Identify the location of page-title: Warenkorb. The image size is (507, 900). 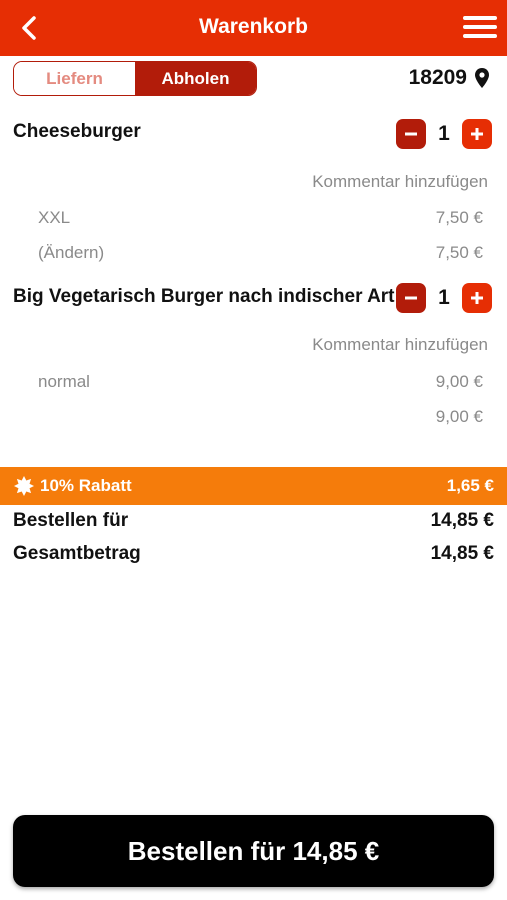
(253, 26).